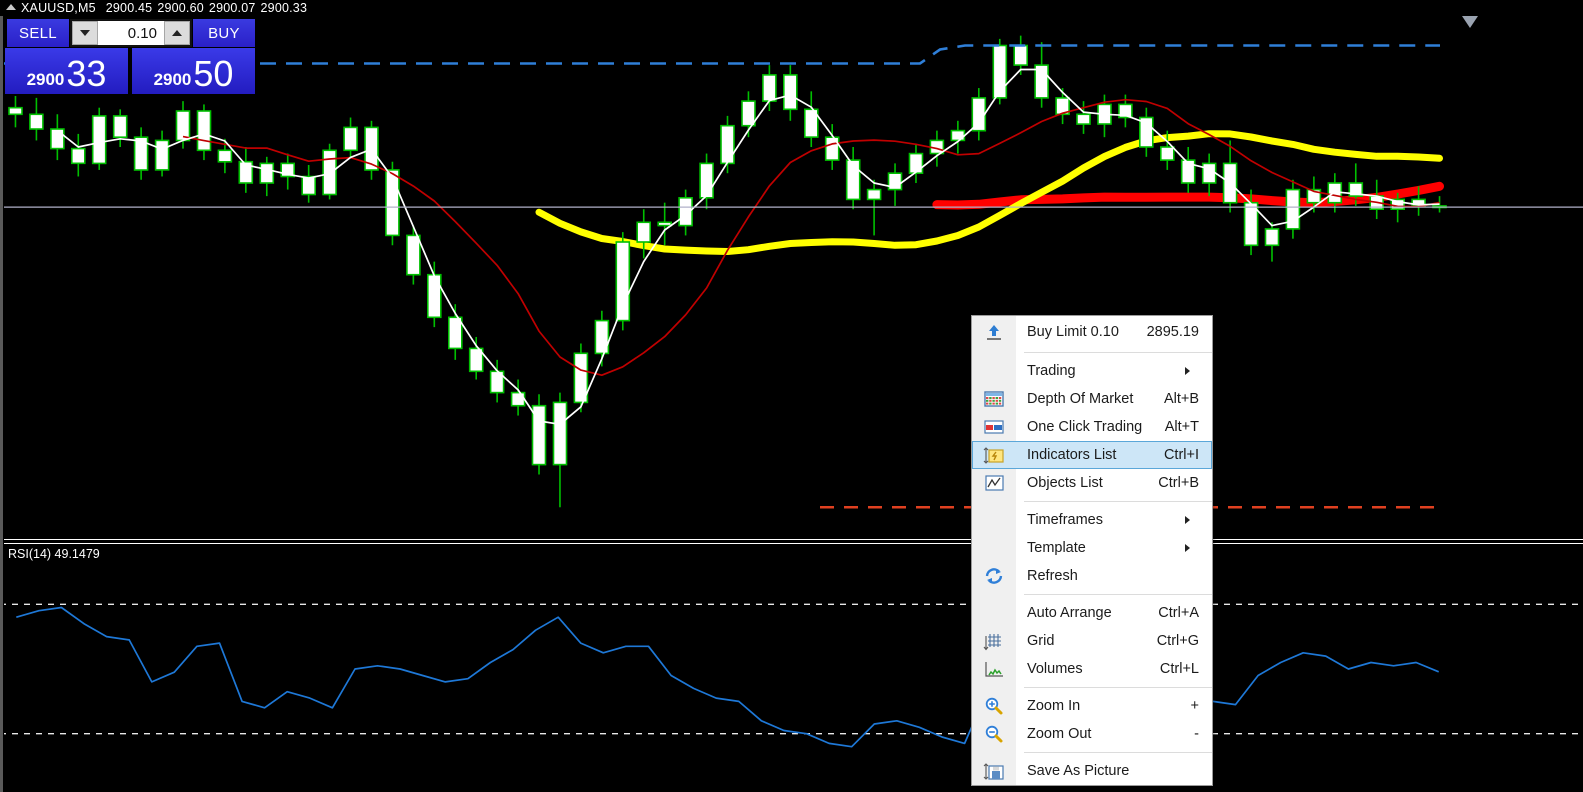  What do you see at coordinates (1092, 483) in the screenshot?
I see `menu-item-objects-list: Objects List Ctrl+B` at bounding box center [1092, 483].